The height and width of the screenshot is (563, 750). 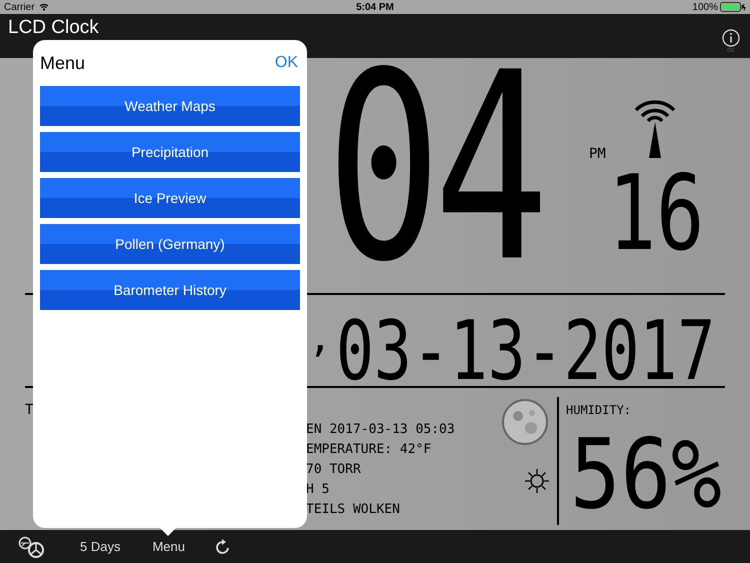 What do you see at coordinates (168, 546) in the screenshot?
I see `menu-button: Menu` at bounding box center [168, 546].